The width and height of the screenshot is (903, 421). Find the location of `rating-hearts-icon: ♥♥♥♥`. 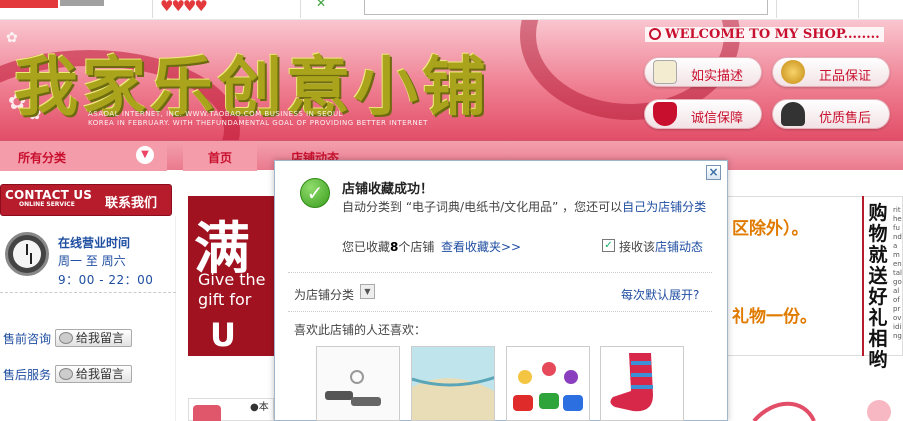

rating-hearts-icon: ♥♥♥♥ is located at coordinates (184, 7).